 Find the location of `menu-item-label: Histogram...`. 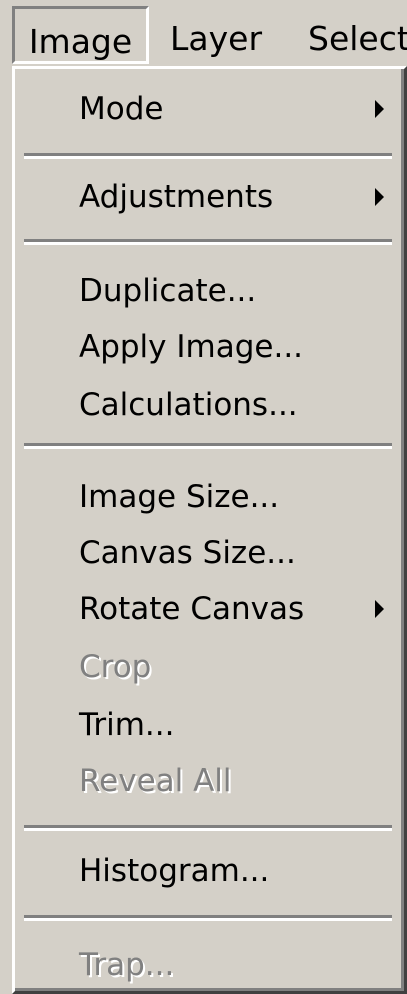

menu-item-label: Histogram... is located at coordinates (174, 871).